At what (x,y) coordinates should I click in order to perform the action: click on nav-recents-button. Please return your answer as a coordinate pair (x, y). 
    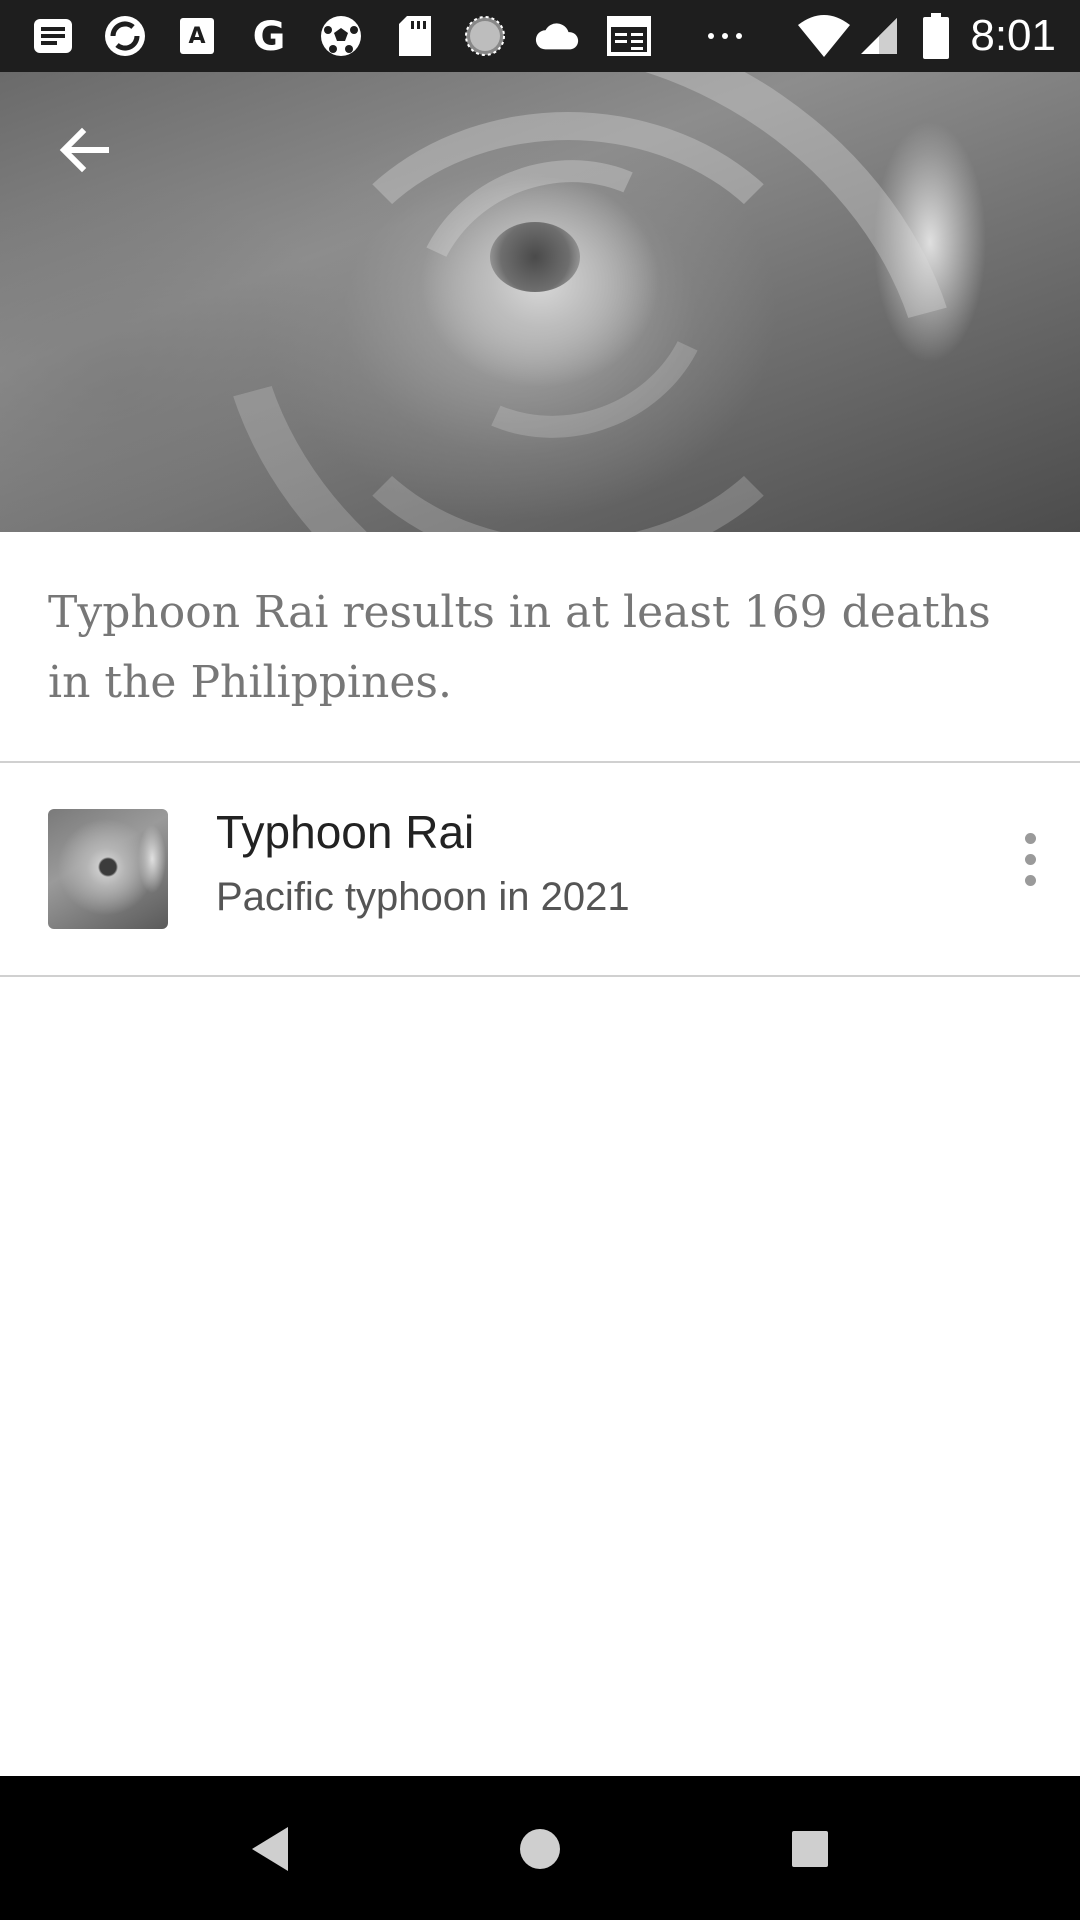
    Looking at the image, I should click on (810, 1851).